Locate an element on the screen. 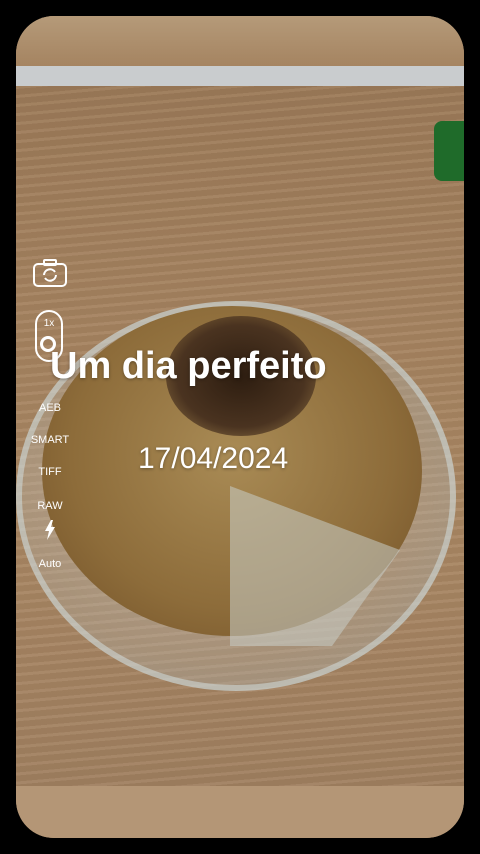 The height and width of the screenshot is (854, 480). overlay-date: 17/04/2024 is located at coordinates (213, 458).